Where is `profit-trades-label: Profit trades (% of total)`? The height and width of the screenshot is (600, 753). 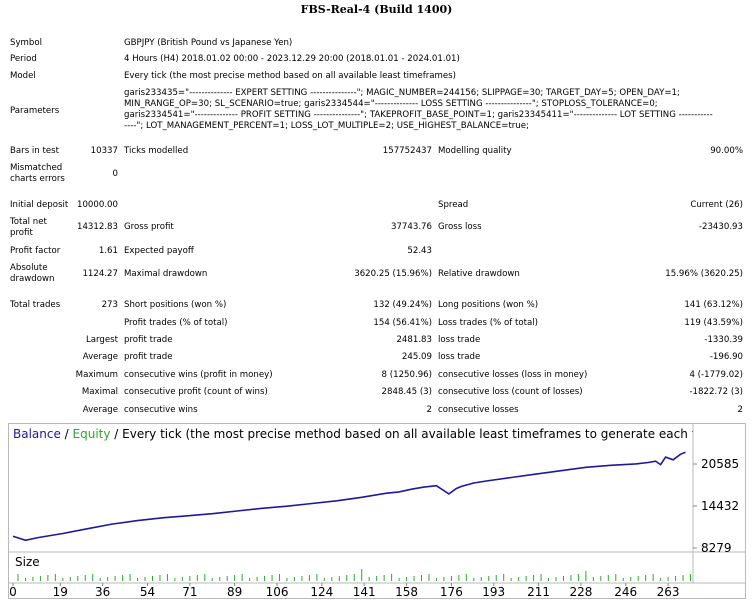
profit-trades-label: Profit trades (% of total) is located at coordinates (176, 323).